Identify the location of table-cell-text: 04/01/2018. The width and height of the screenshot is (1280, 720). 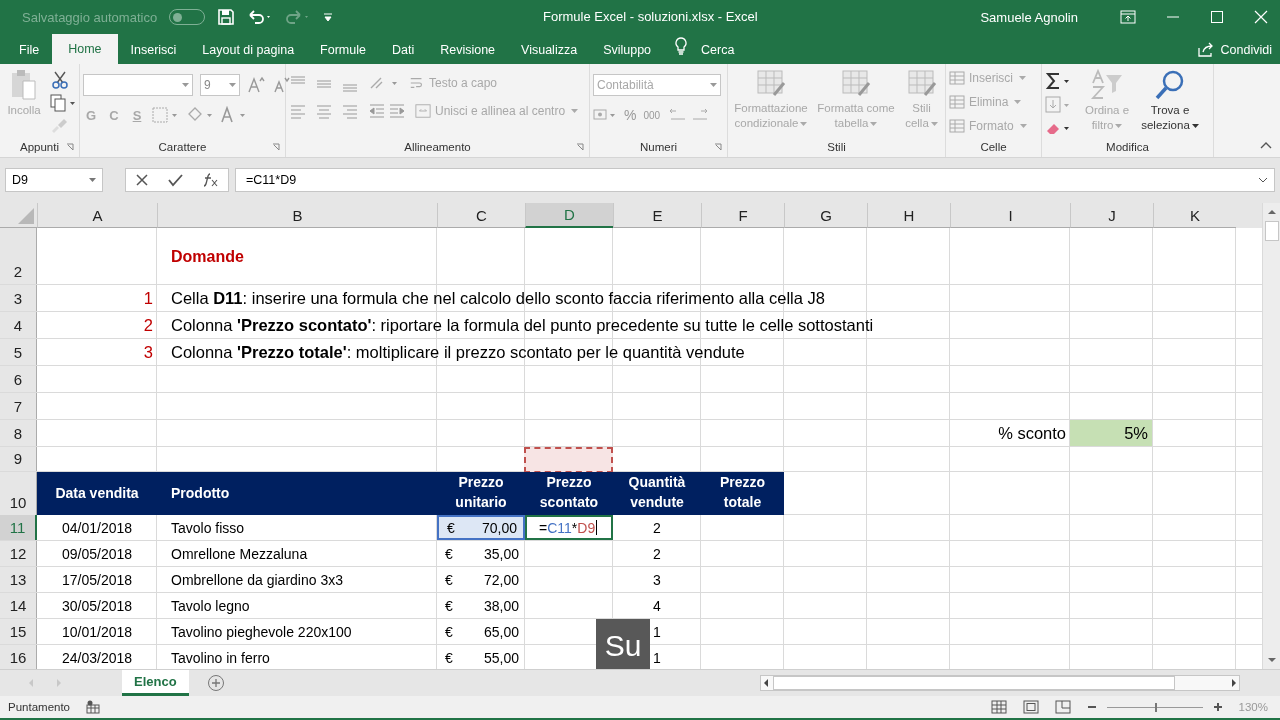
(97, 528).